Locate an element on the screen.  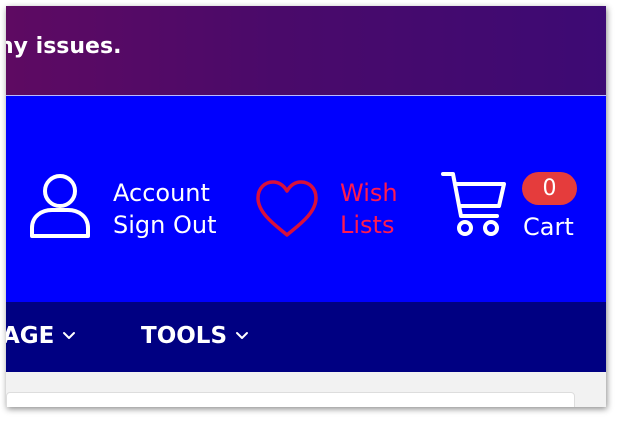
account-link: Account Sign Out is located at coordinates (165, 209).